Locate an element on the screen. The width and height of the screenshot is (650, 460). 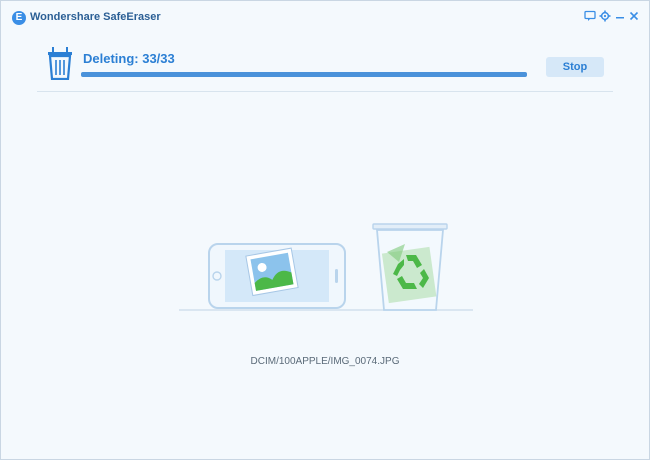
app-title: Wondershare SafeEraser is located at coordinates (95, 17).